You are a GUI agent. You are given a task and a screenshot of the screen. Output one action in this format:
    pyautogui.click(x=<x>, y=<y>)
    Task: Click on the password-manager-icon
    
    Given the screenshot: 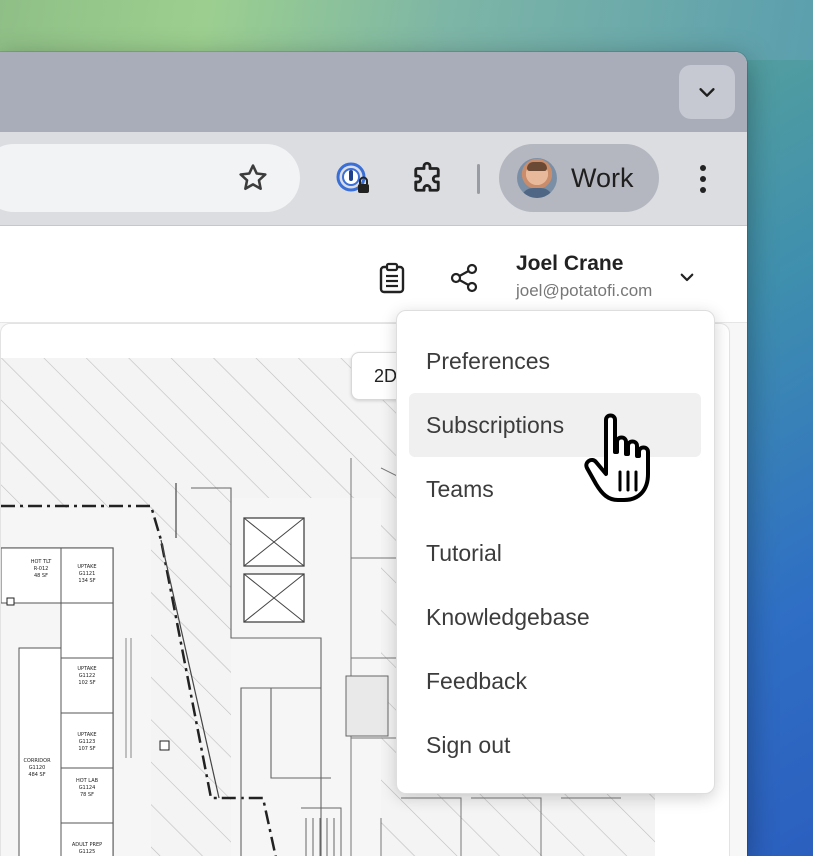 What is the action you would take?
    pyautogui.click(x=352, y=177)
    